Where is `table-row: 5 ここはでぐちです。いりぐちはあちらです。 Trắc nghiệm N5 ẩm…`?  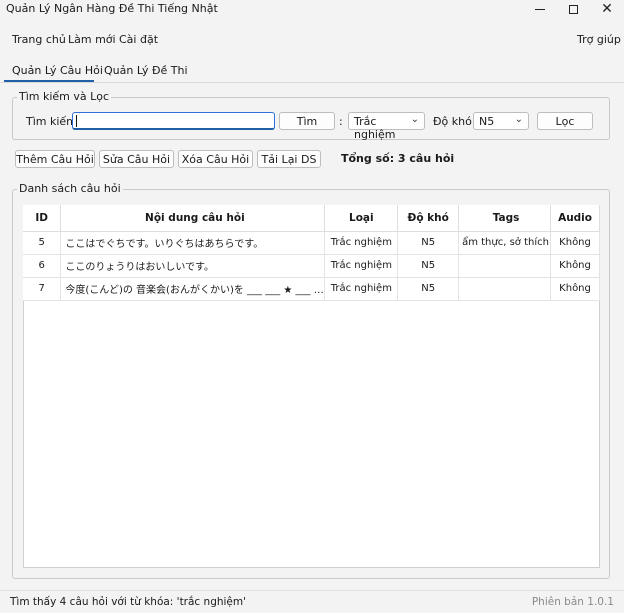 table-row: 5 ここはでぐちです。いりぐちはあちらです。 Trắc nghiệm N5 ẩm… is located at coordinates (311, 243).